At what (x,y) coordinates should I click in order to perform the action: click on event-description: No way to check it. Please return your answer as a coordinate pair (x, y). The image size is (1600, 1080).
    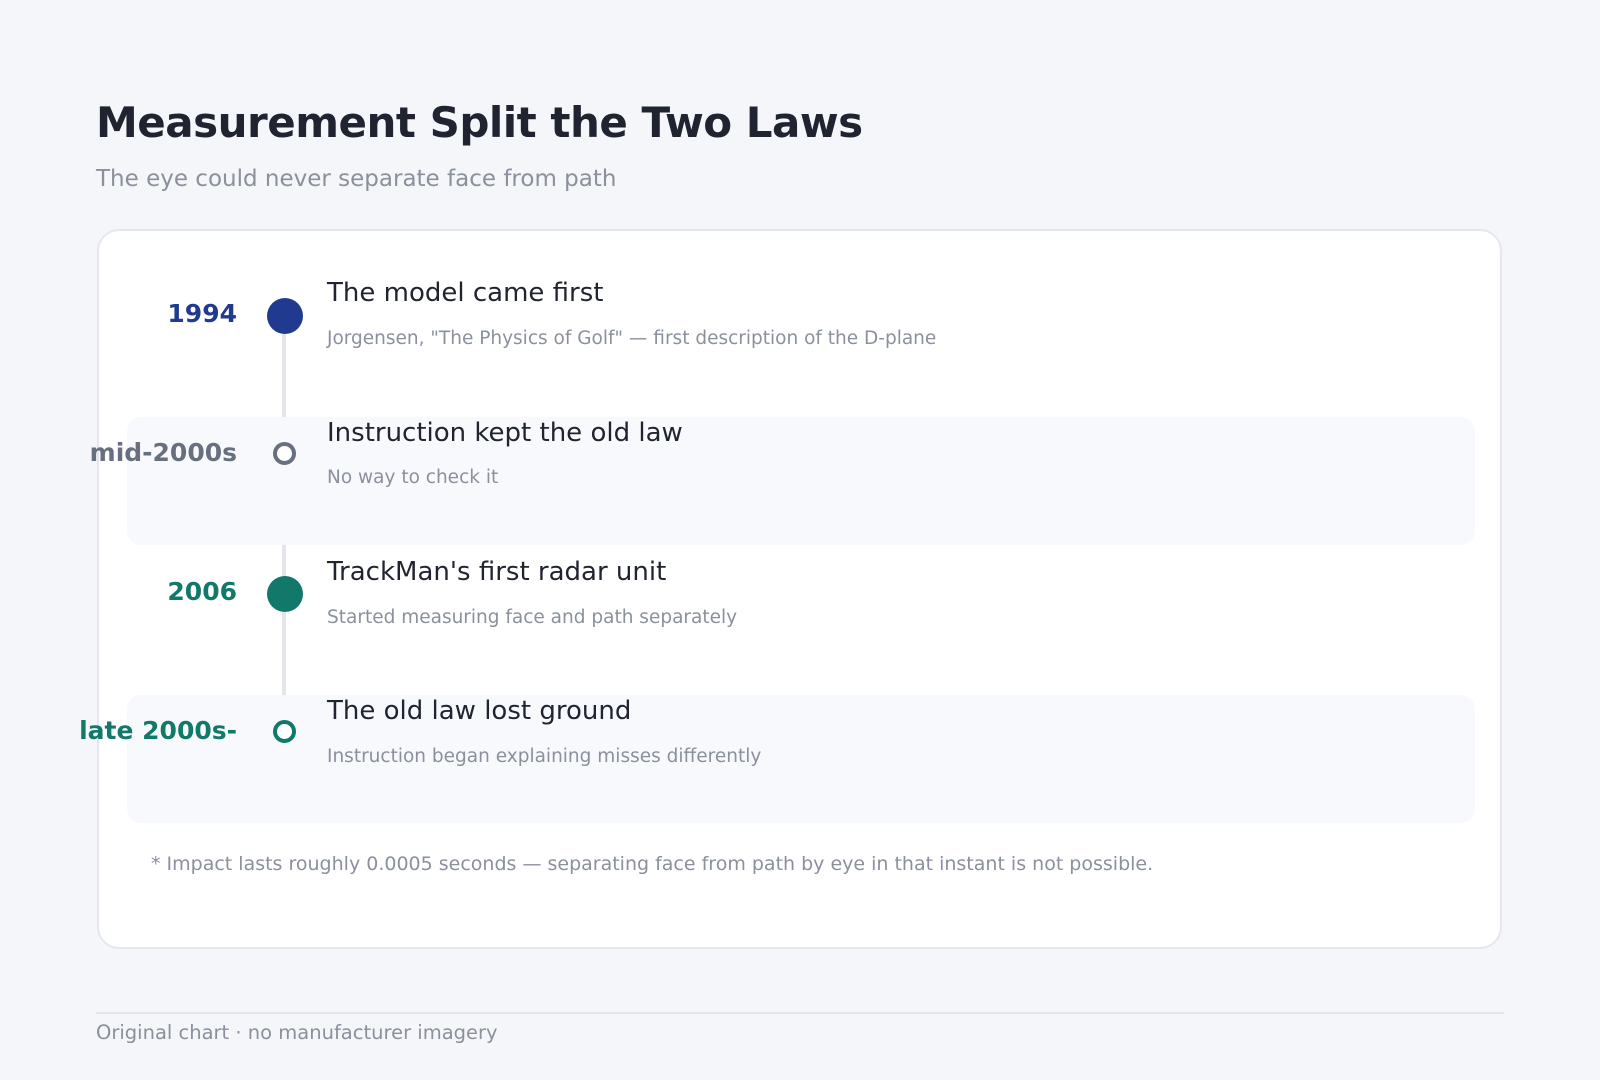
    Looking at the image, I should click on (413, 477).